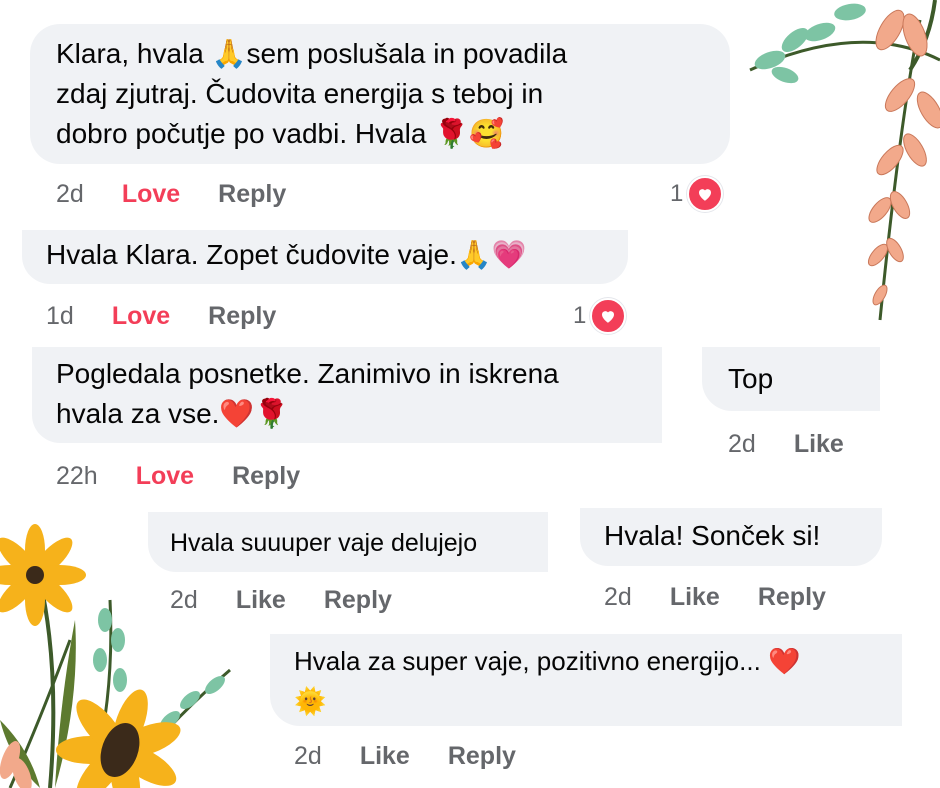  What do you see at coordinates (307, 373) in the screenshot?
I see `comment-text-line: Pogledala posnetke. Zanimivo in iskrena` at bounding box center [307, 373].